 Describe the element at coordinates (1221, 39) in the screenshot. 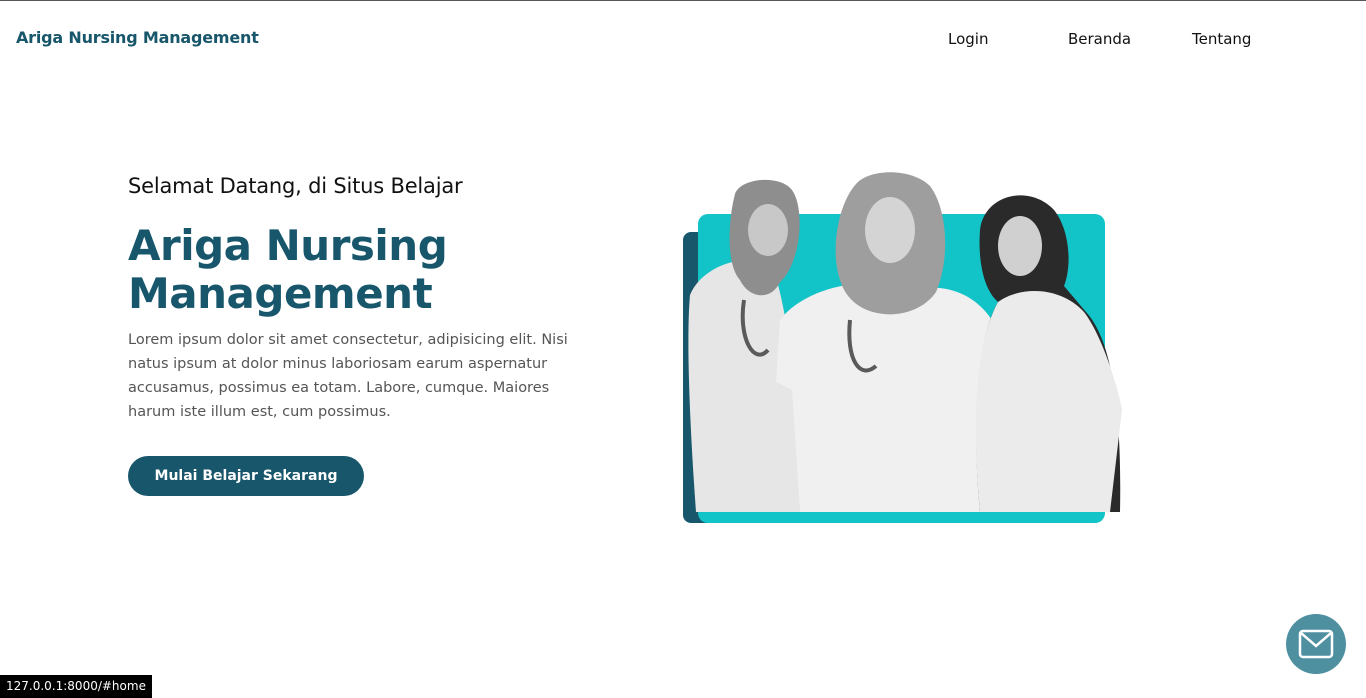

I see `nav-tentang: Tentang` at that location.